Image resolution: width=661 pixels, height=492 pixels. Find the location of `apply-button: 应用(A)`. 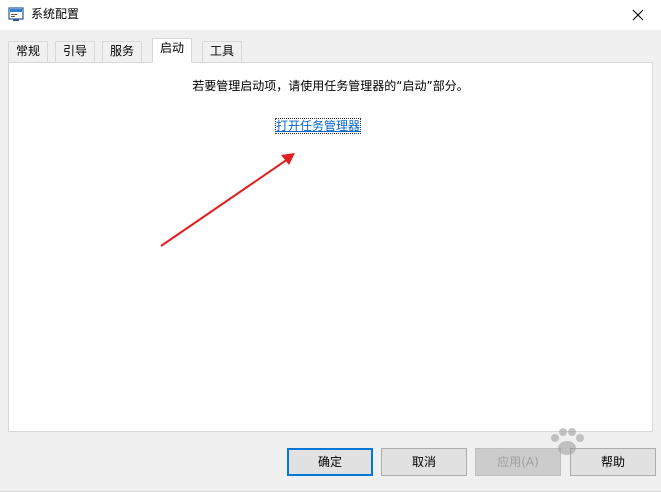

apply-button: 应用(A) is located at coordinates (518, 462).